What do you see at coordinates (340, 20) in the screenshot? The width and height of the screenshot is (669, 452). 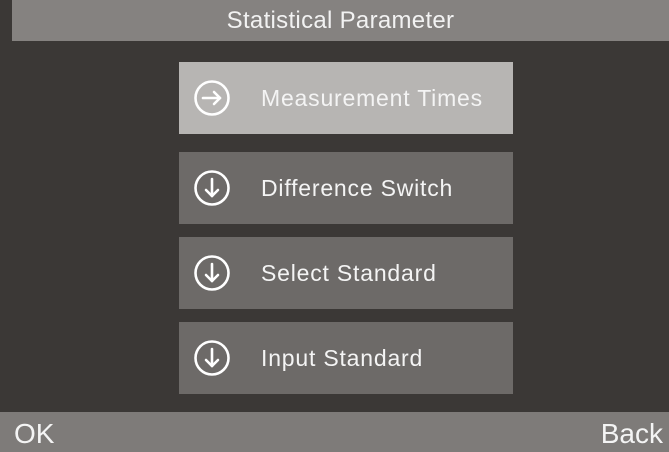 I see `page-title: Statistical Parameter` at bounding box center [340, 20].